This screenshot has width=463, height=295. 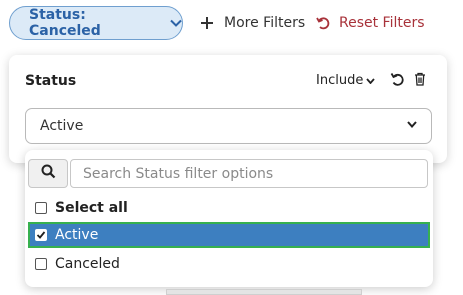 I want to click on checkbox-checked, so click(x=41, y=235).